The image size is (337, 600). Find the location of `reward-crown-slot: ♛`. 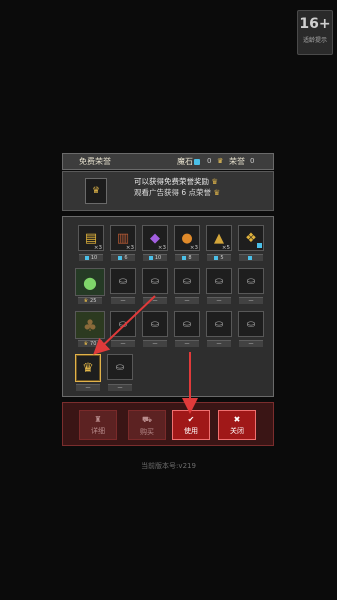

reward-crown-slot: ♛ is located at coordinates (96, 191).